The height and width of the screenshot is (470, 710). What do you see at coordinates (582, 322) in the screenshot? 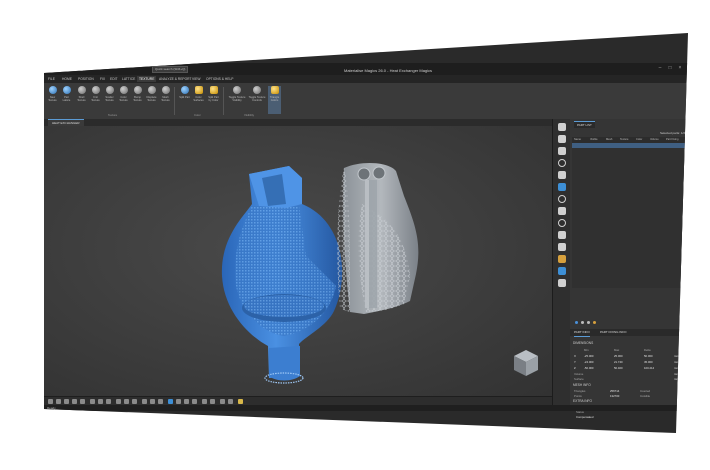
I see `mesh-info-icon` at bounding box center [582, 322].